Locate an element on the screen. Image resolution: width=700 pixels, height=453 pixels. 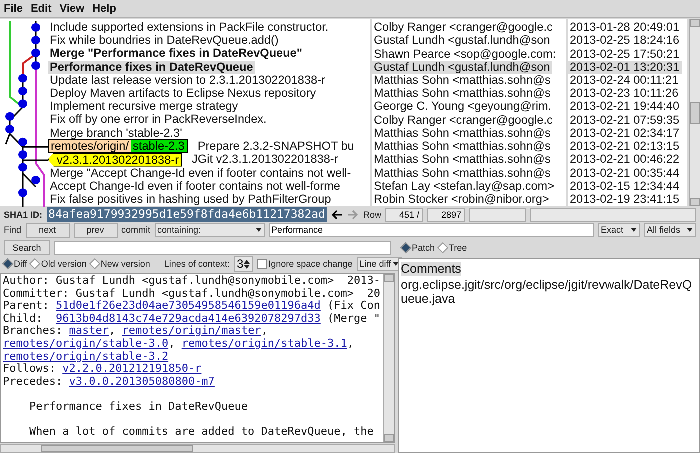
detail-text: Author: Gustaf Lundh <gustaf.lundh@sonymobile.com> 2013- is located at coordinates (191, 280).